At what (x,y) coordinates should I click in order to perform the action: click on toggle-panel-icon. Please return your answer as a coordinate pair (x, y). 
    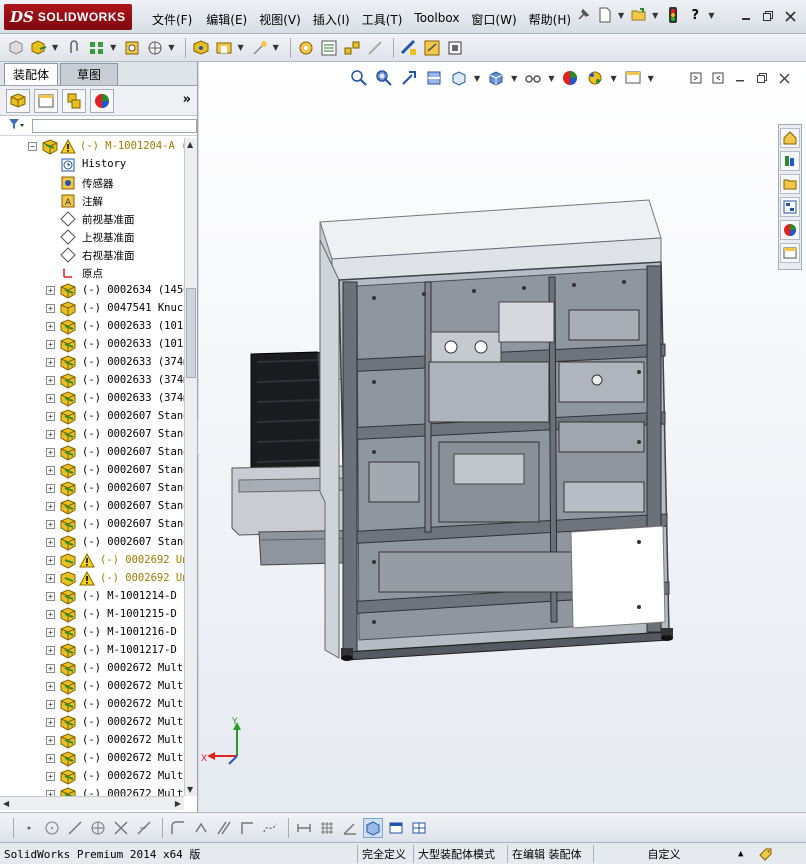
    Looking at the image, I should click on (396, 828).